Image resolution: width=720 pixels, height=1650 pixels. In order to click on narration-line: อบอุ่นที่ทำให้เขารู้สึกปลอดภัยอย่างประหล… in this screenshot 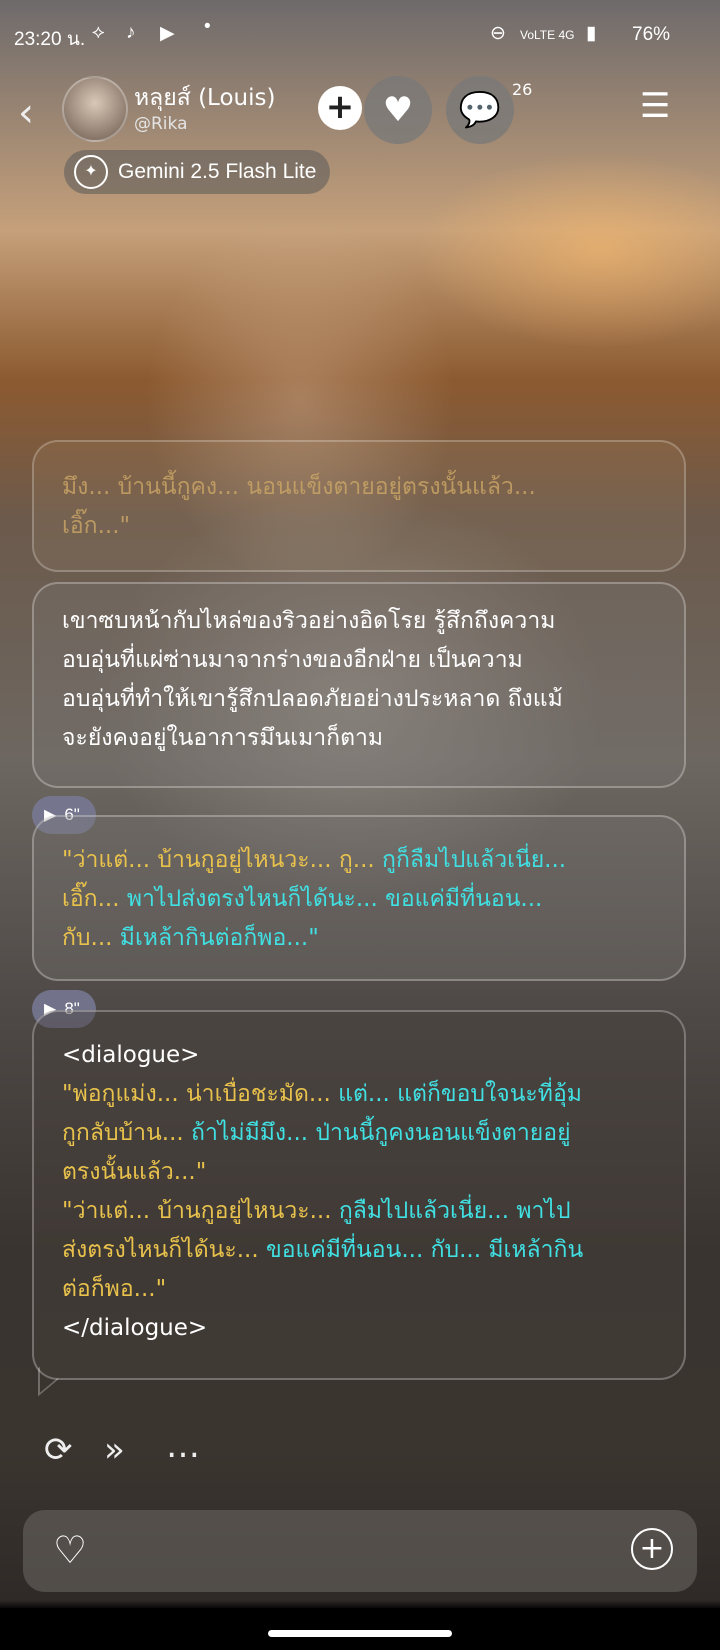, I will do `click(312, 699)`.